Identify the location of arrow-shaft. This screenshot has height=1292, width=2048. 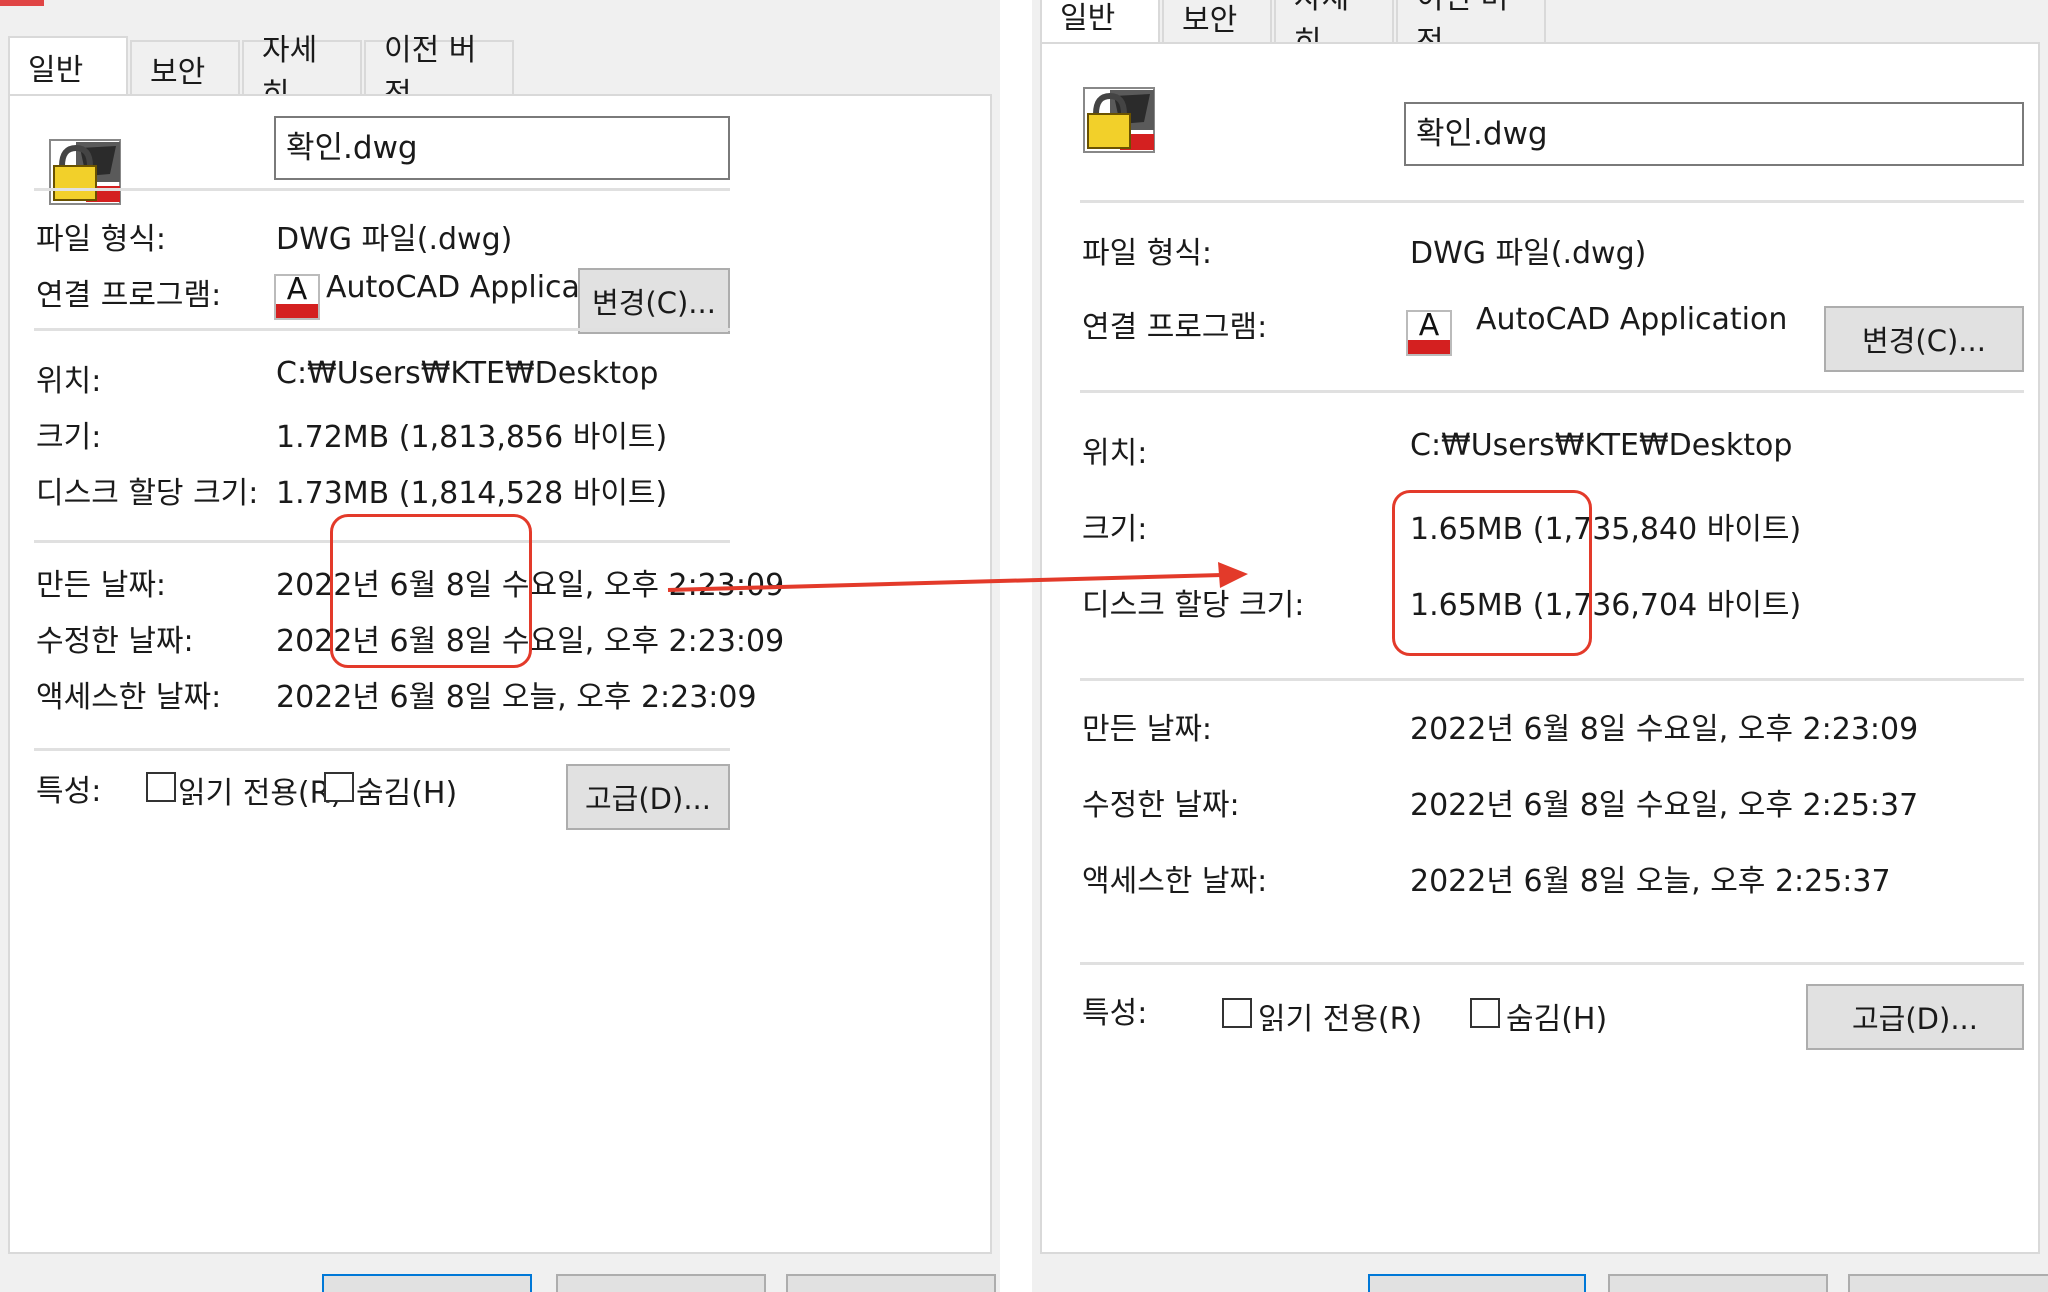
(945, 582).